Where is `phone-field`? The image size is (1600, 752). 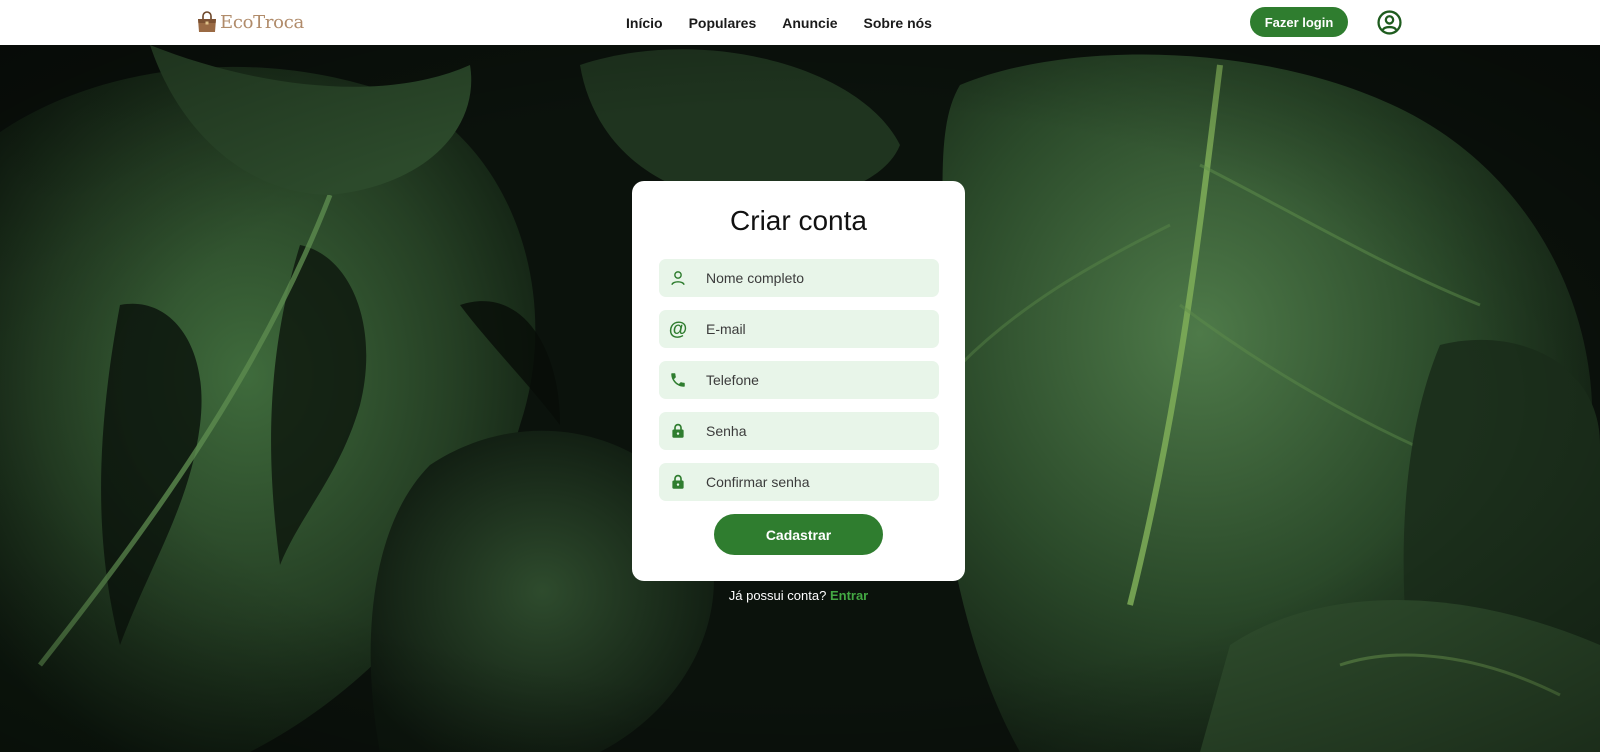
phone-field is located at coordinates (799, 380).